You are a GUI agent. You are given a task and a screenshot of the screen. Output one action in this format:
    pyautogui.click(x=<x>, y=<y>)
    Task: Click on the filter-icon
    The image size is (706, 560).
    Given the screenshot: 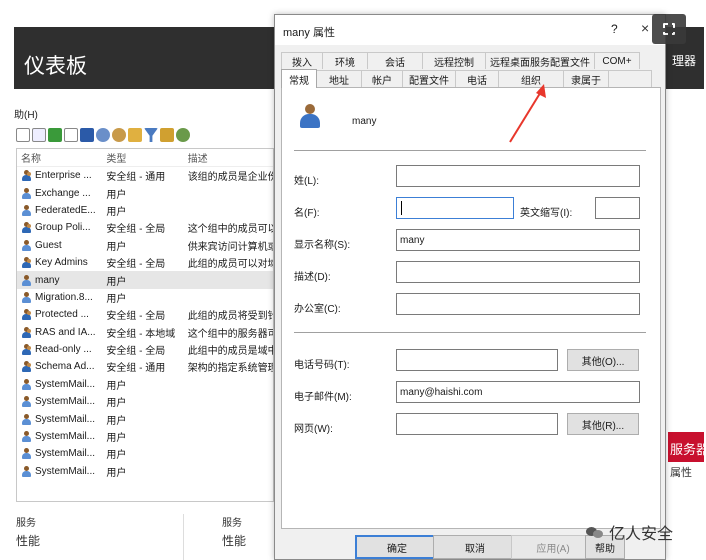 What is the action you would take?
    pyautogui.click(x=151, y=135)
    